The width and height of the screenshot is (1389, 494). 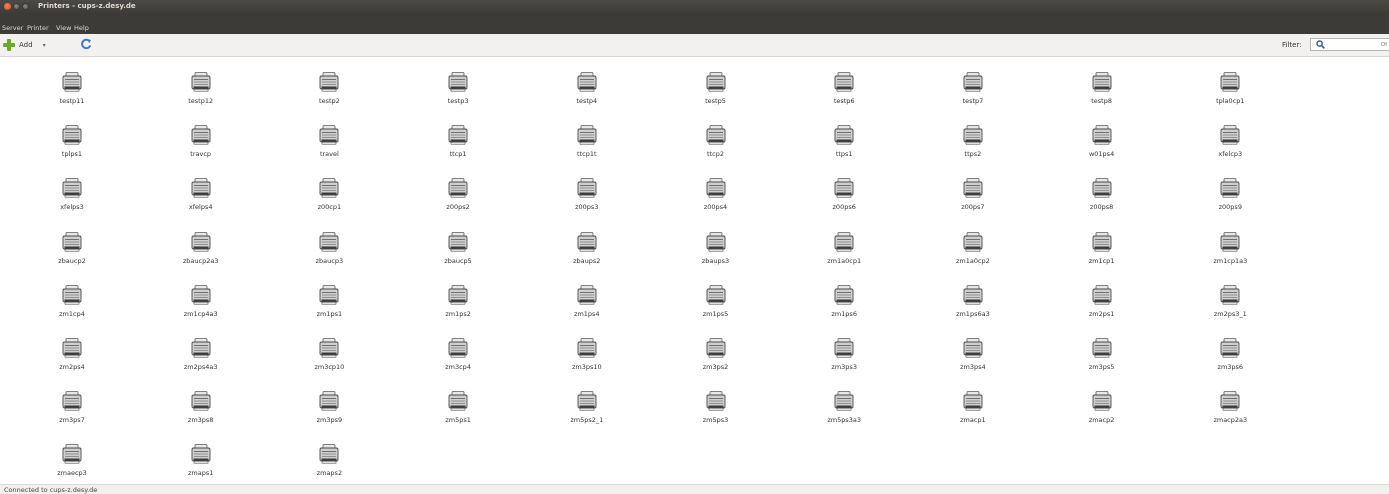 What do you see at coordinates (329, 241) in the screenshot?
I see `printer-item: zbaucp3` at bounding box center [329, 241].